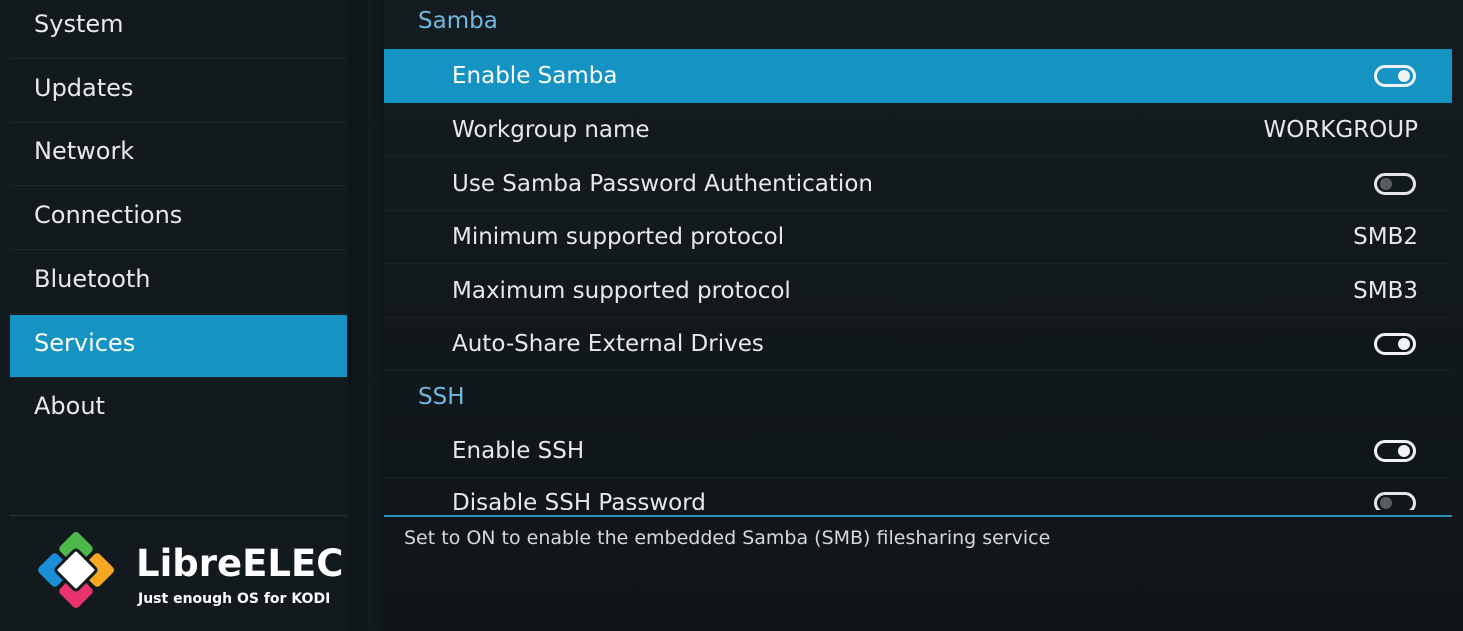  Describe the element at coordinates (366, 315) in the screenshot. I see `column-separator` at that location.